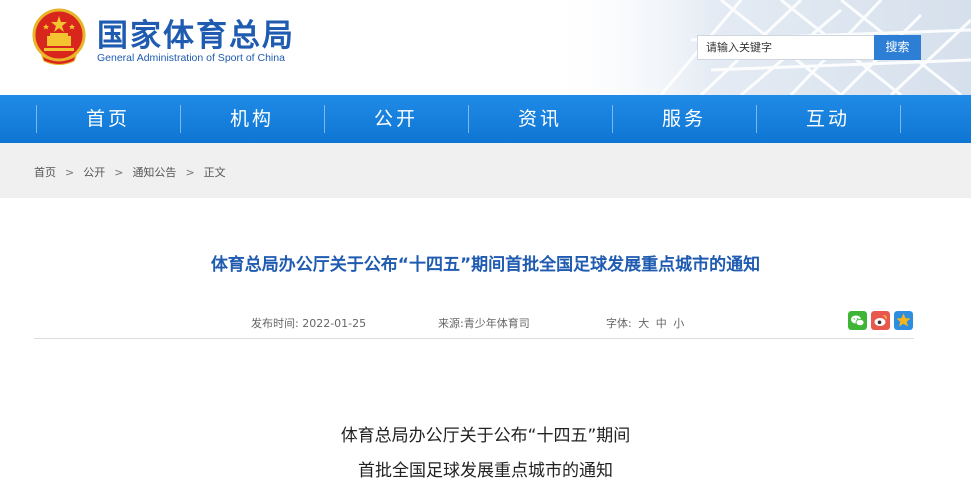 Image resolution: width=971 pixels, height=502 pixels. I want to click on breadcrumb-public: 公开, so click(94, 172).